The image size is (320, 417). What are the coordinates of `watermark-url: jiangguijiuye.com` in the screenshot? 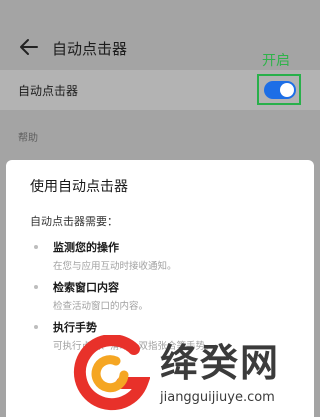 It's located at (217, 397).